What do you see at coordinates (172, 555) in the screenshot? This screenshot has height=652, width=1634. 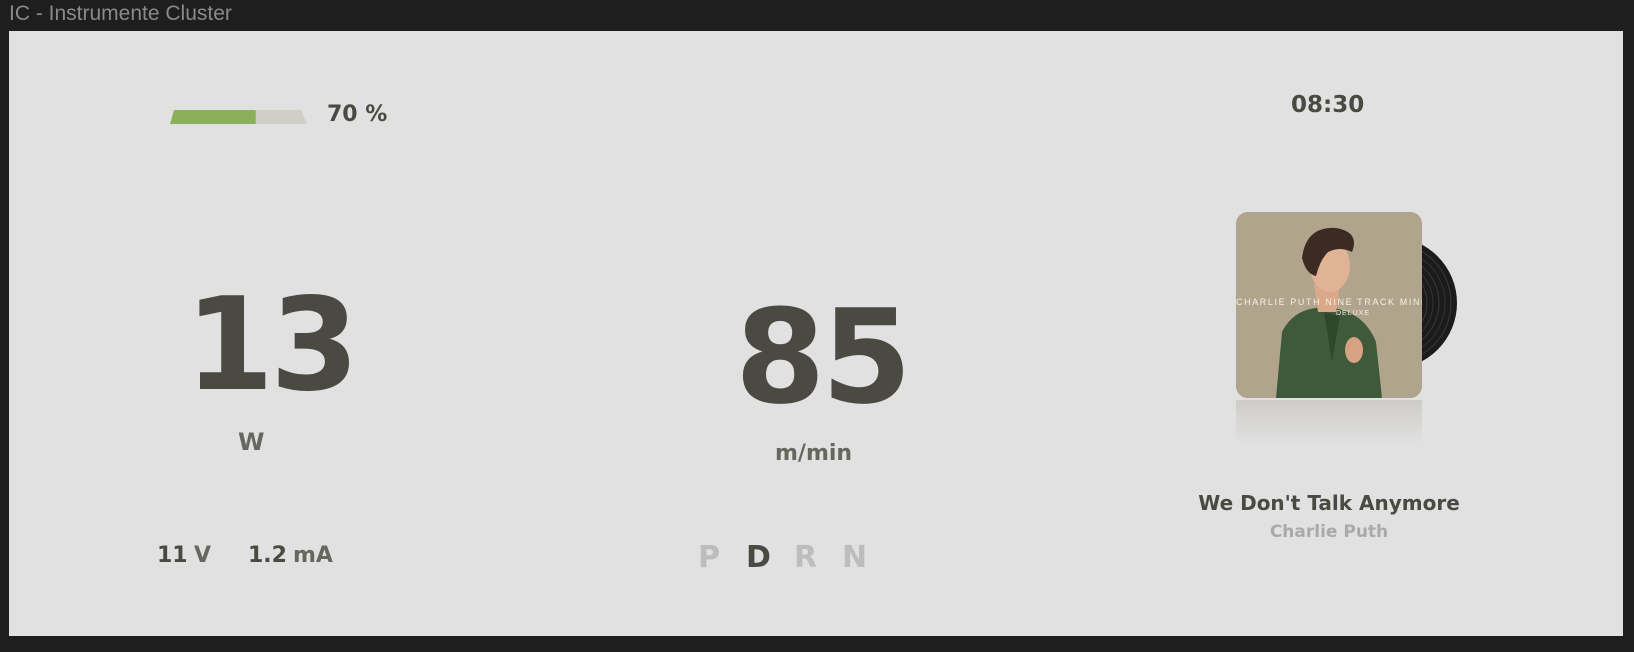 I see `voltage-value: 11` at bounding box center [172, 555].